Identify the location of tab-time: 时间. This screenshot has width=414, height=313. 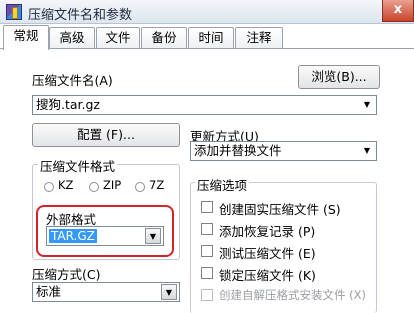
(211, 37).